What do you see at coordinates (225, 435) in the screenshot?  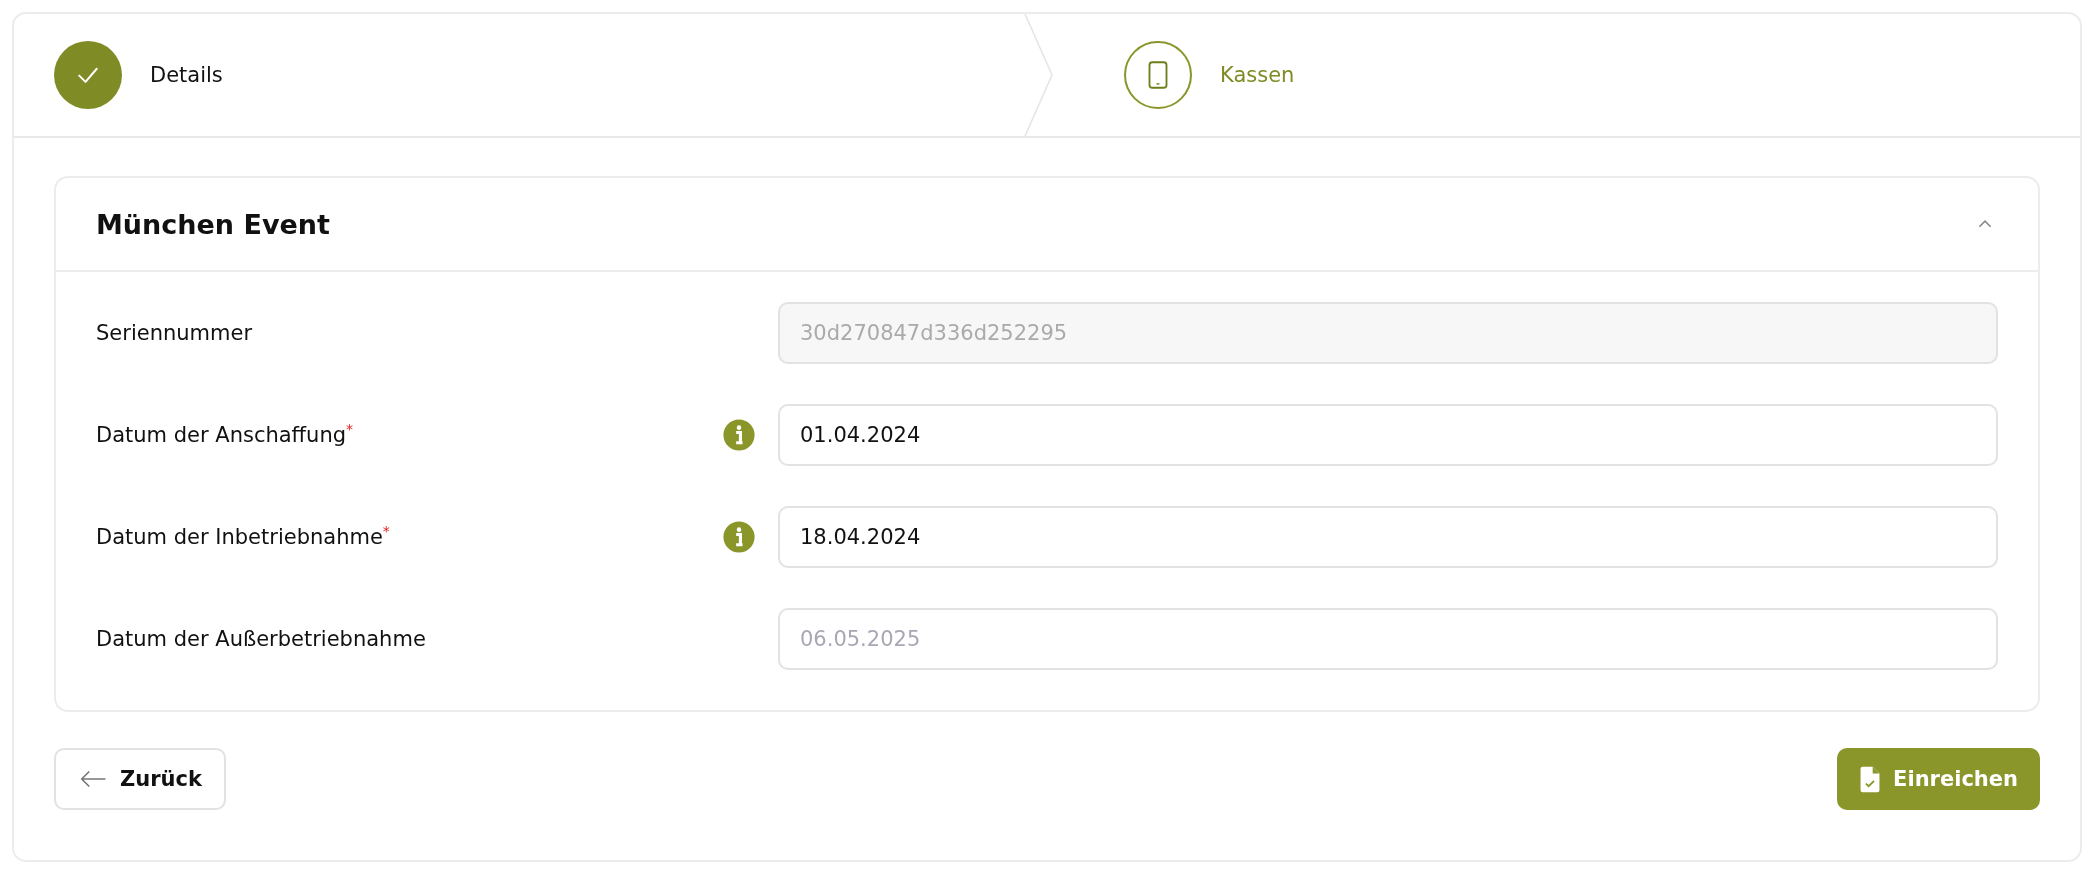 I see `field-label: Datum der Anschaffung$^{*}$` at bounding box center [225, 435].